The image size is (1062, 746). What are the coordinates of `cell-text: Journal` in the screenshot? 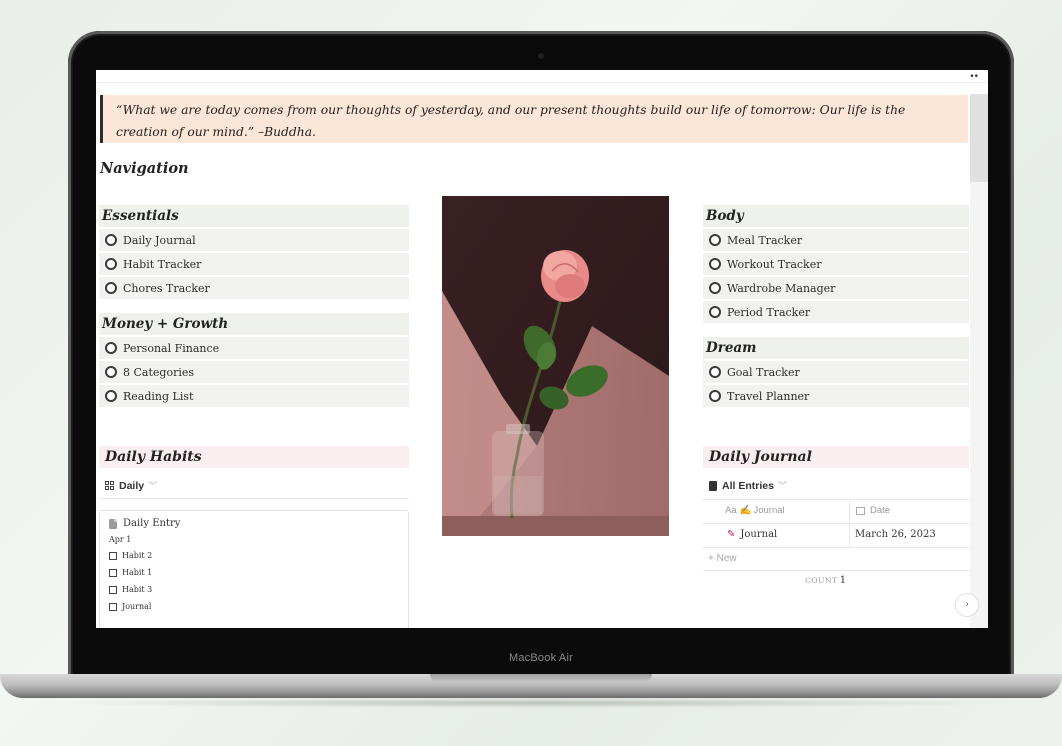 It's located at (759, 534).